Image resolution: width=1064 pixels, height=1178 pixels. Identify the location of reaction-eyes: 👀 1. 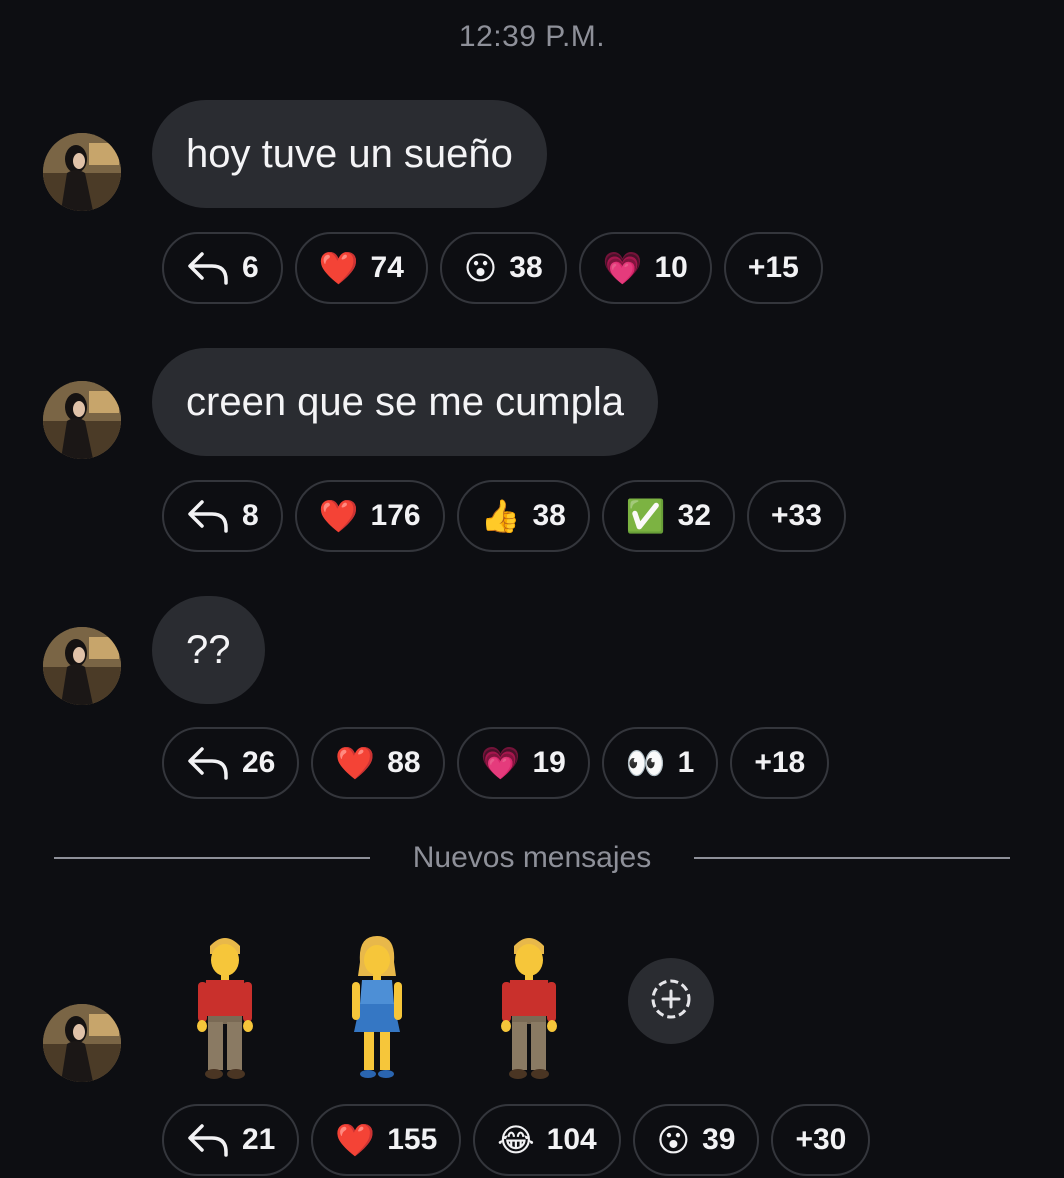
(660, 763).